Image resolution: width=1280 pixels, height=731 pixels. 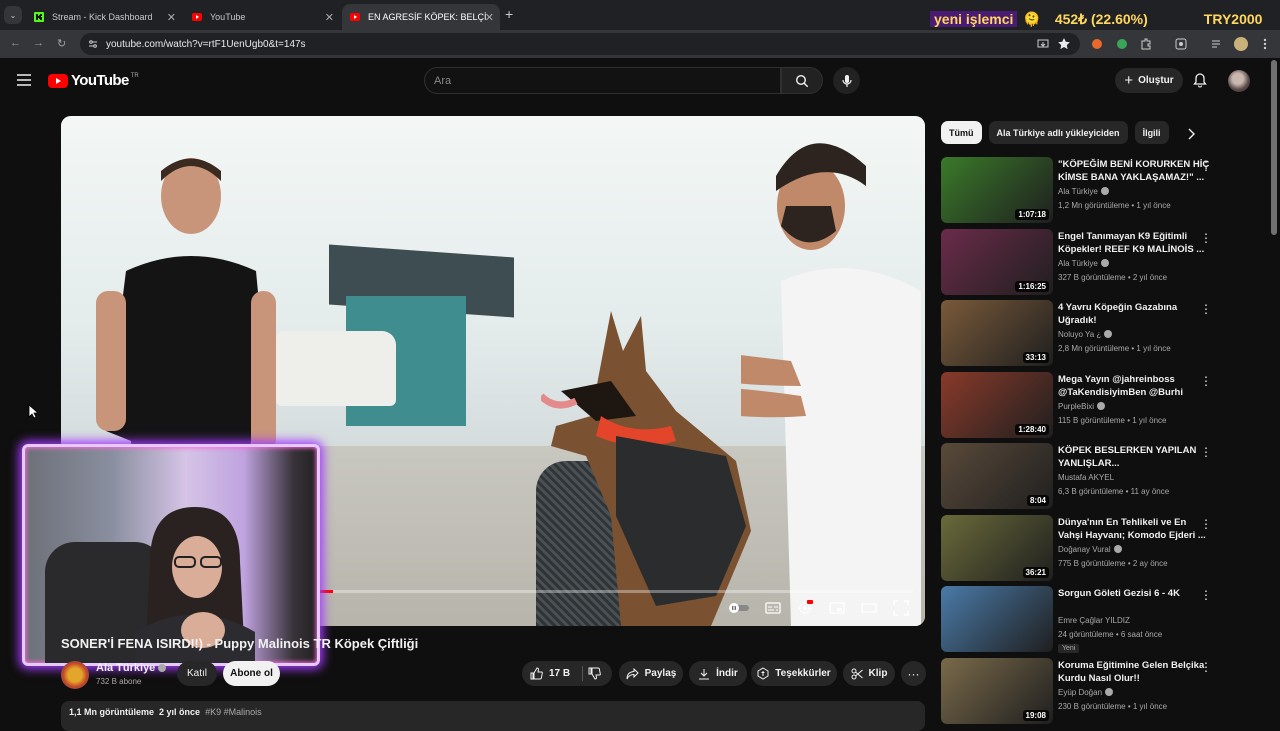 I want to click on video-duration: 1:28:40, so click(x=1032, y=429).